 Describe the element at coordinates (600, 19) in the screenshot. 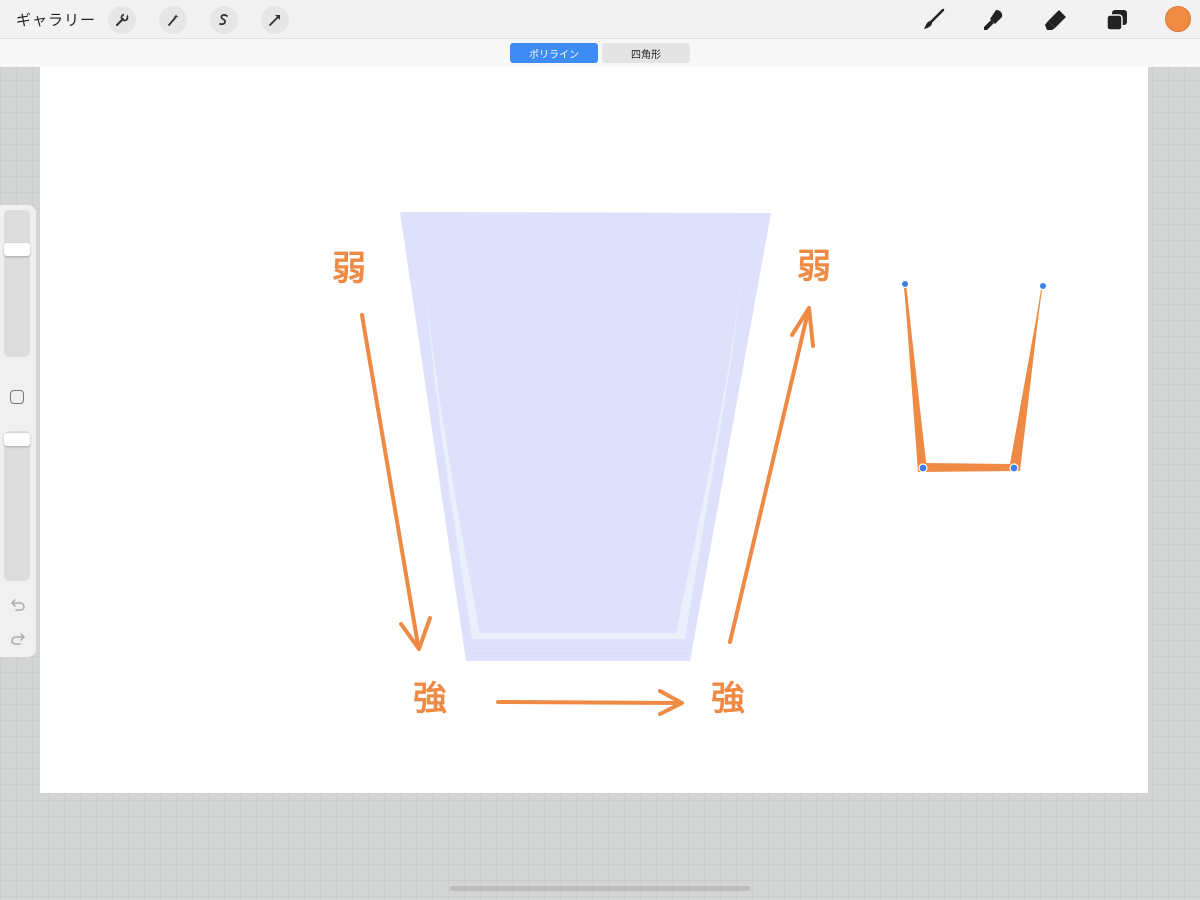

I see `top-toolbar: ギャラリー` at that location.